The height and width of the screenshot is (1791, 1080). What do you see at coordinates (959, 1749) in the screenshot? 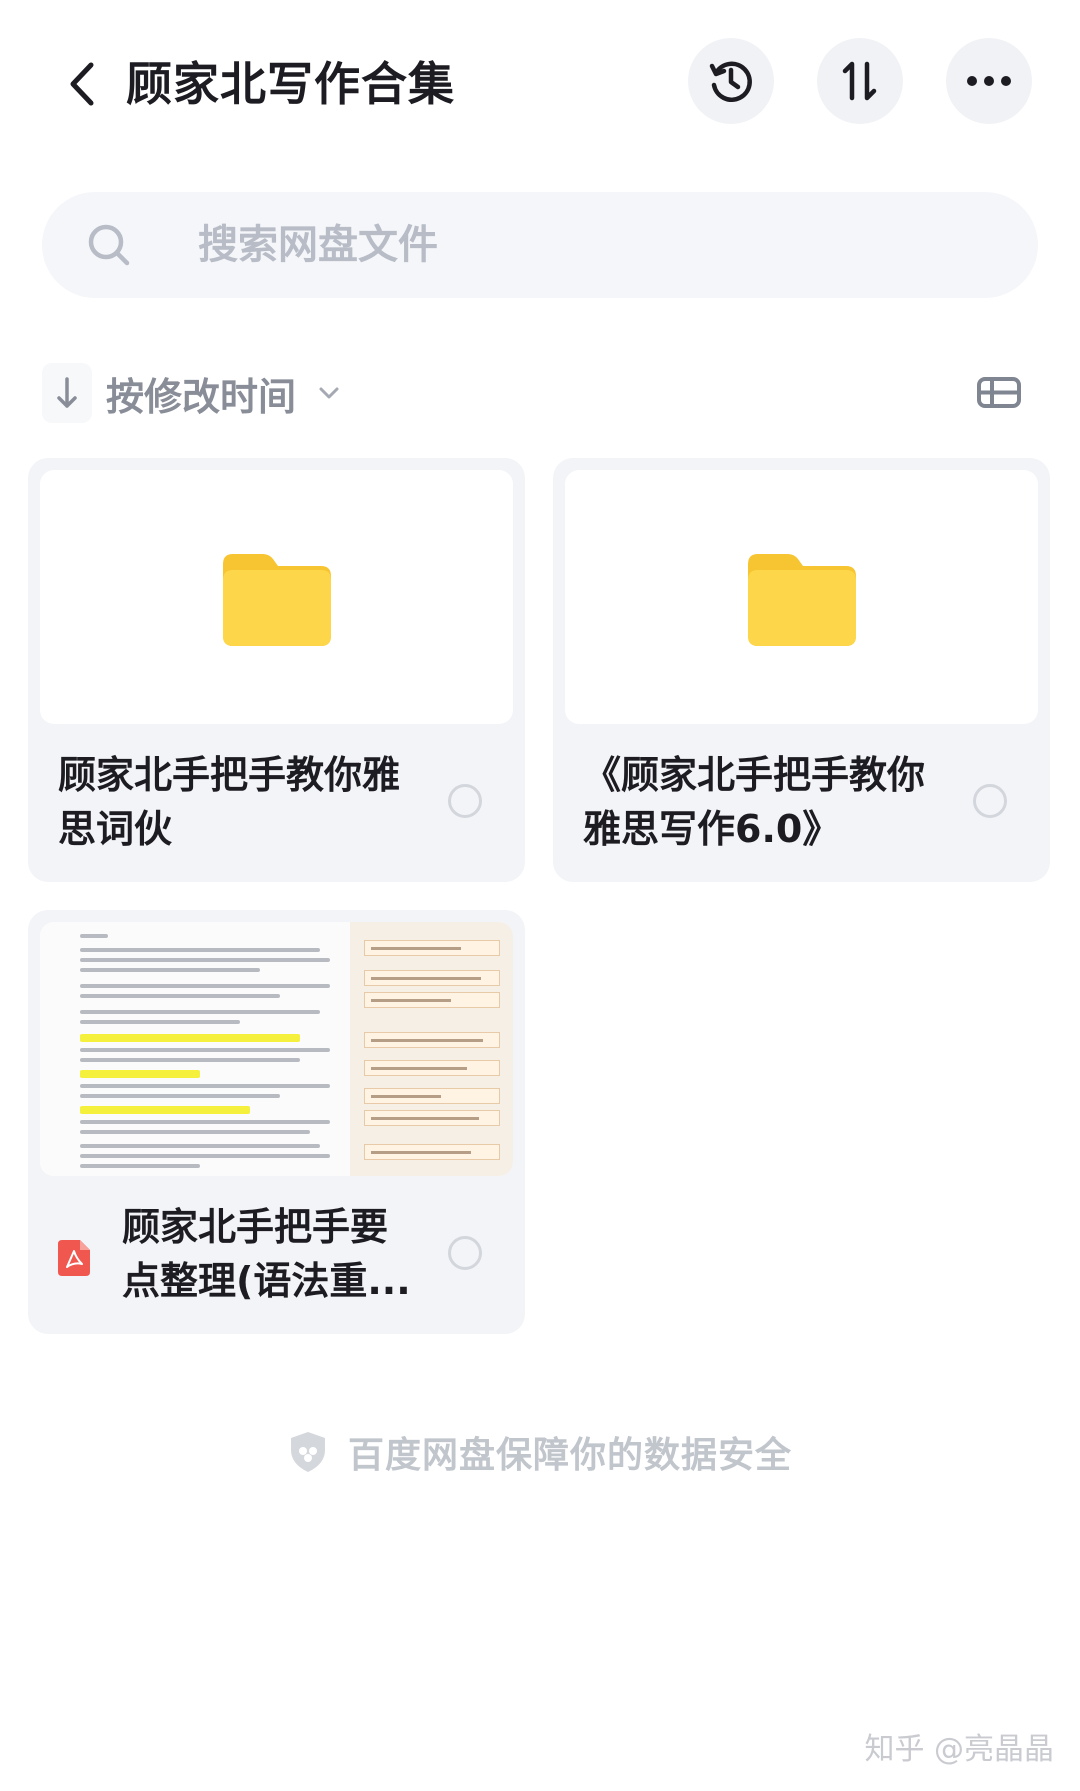
I see `watermark: 知乎 @亮晶晶` at bounding box center [959, 1749].